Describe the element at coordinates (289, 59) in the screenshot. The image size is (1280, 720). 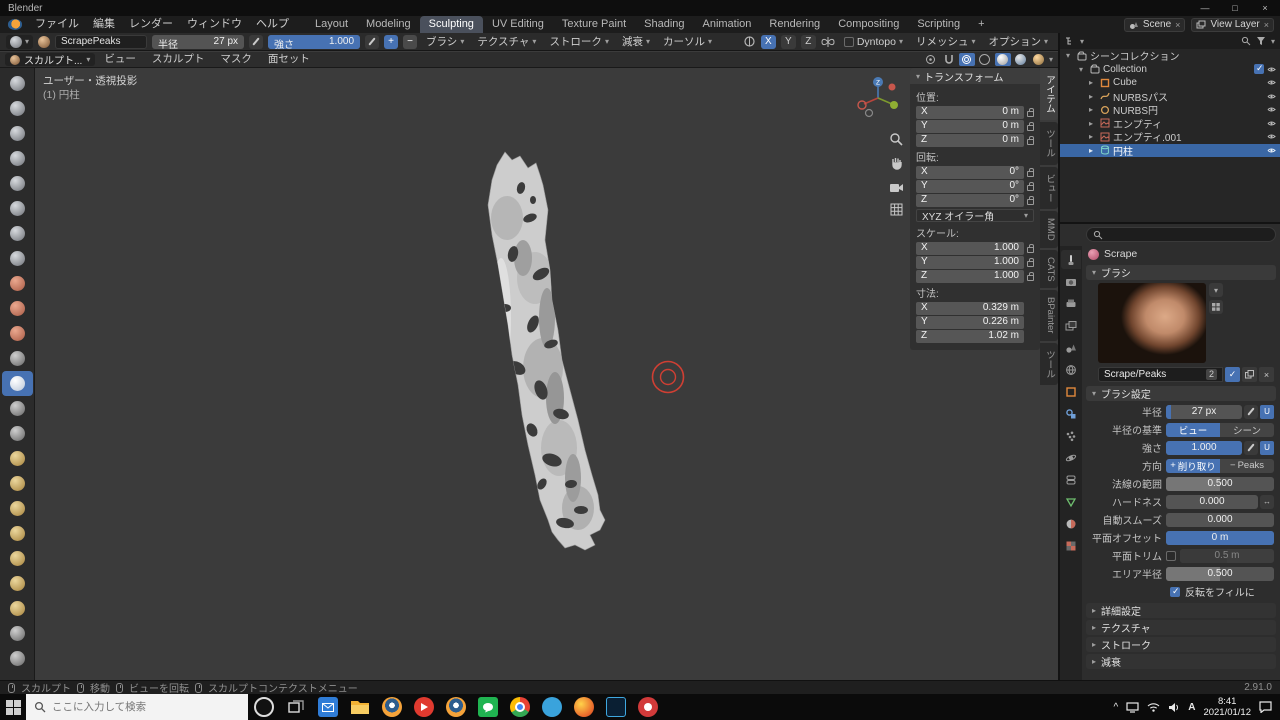
I see `menu-face-sets: 面セット` at that location.